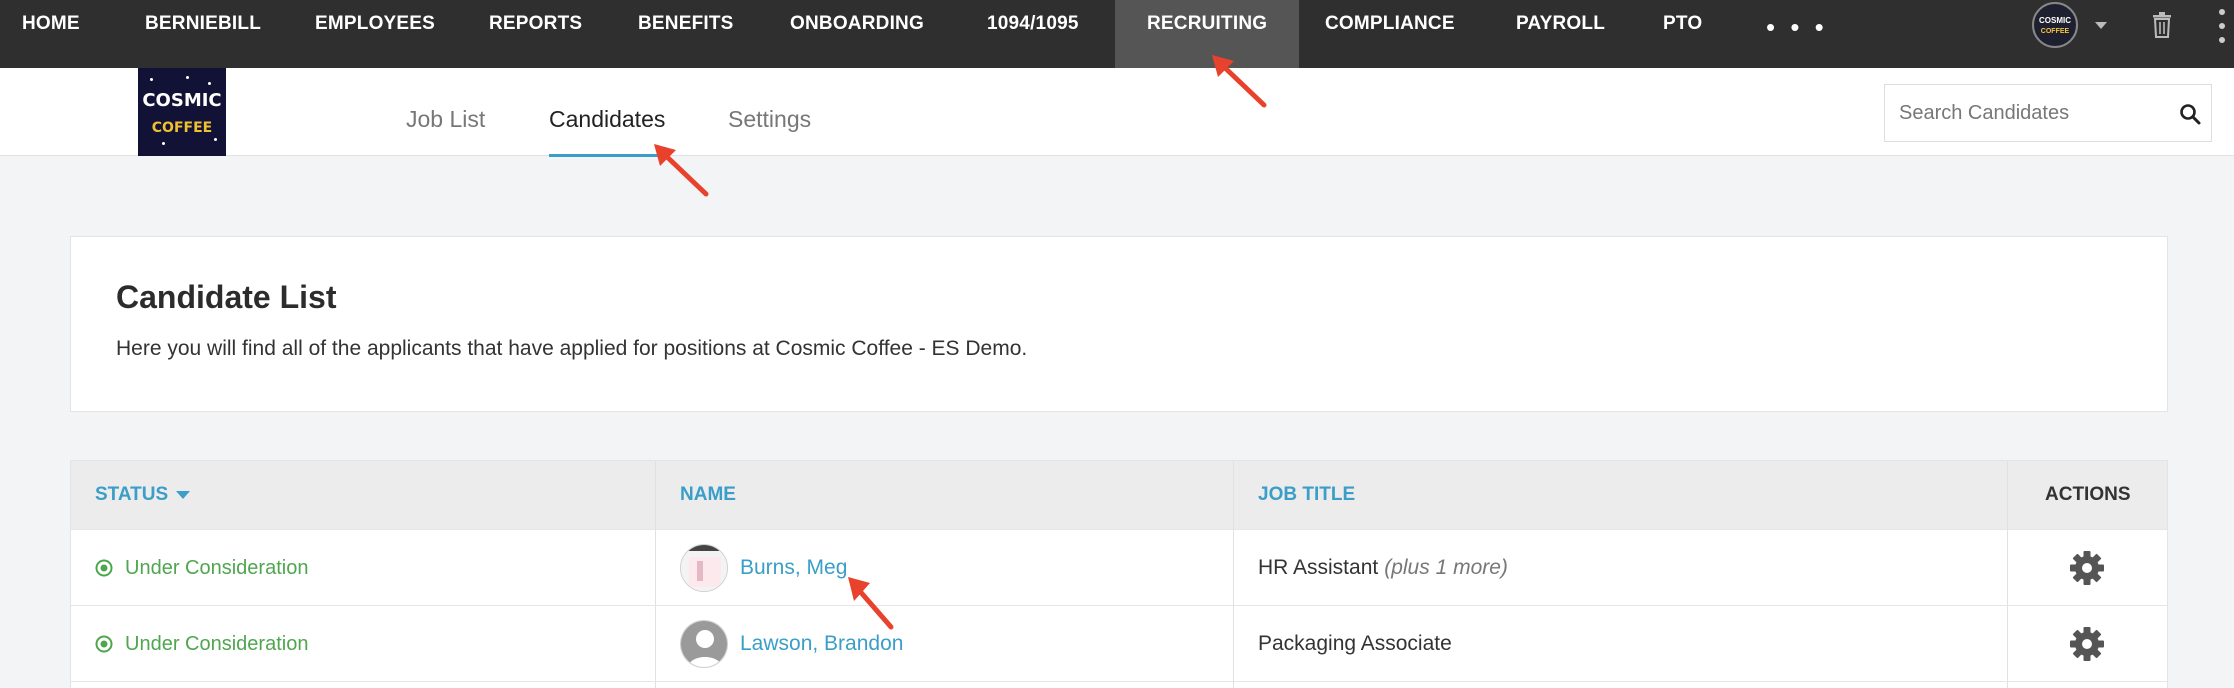  What do you see at coordinates (857, 34) in the screenshot?
I see `nav-item-onboarding: ONBOARDING` at bounding box center [857, 34].